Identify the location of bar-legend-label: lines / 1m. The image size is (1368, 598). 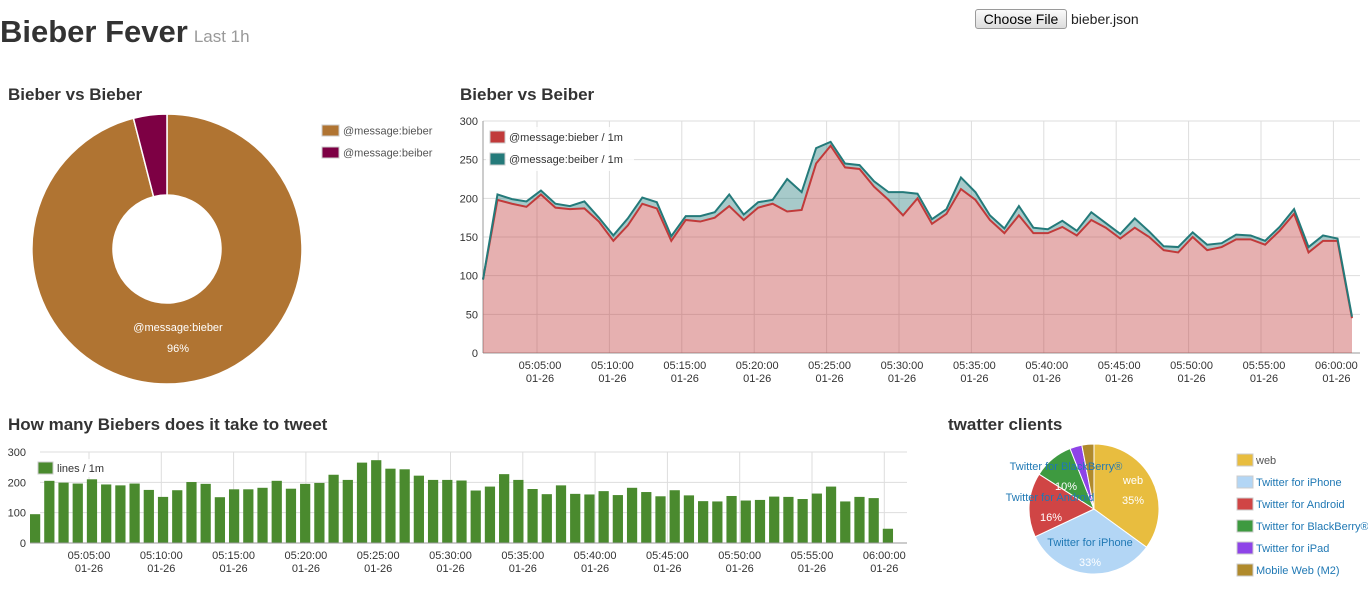
(80, 469).